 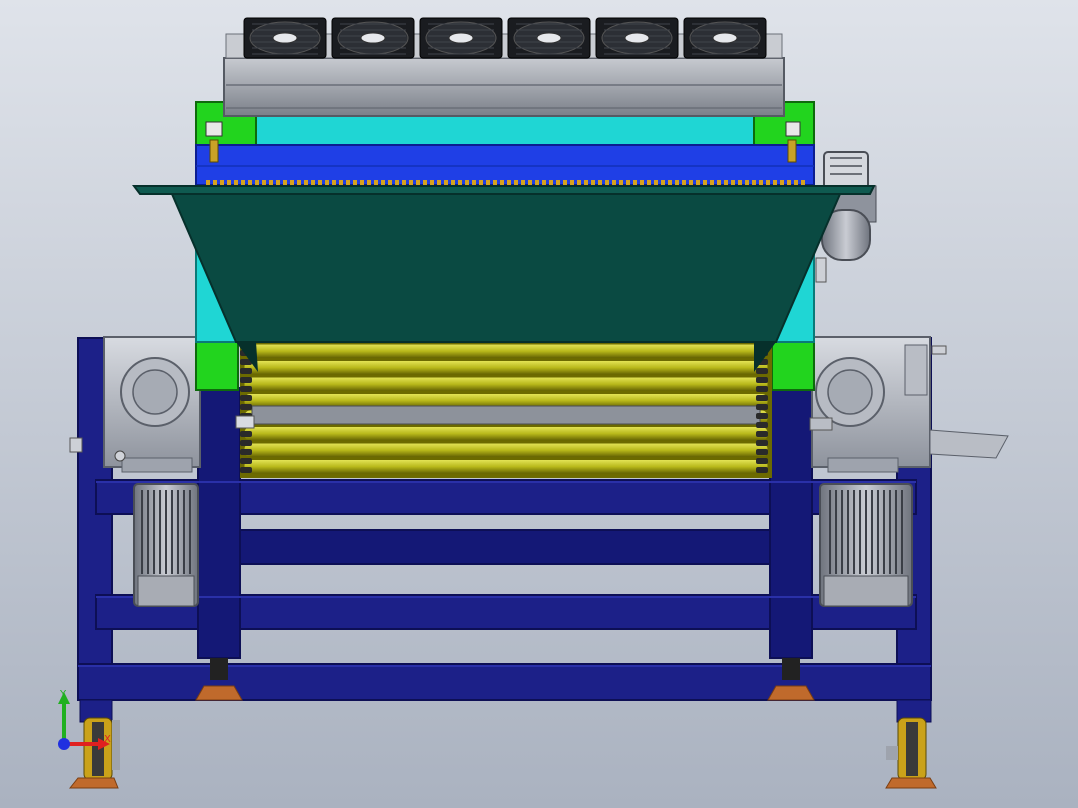 I want to click on mount-block-left, so click(x=217, y=366).